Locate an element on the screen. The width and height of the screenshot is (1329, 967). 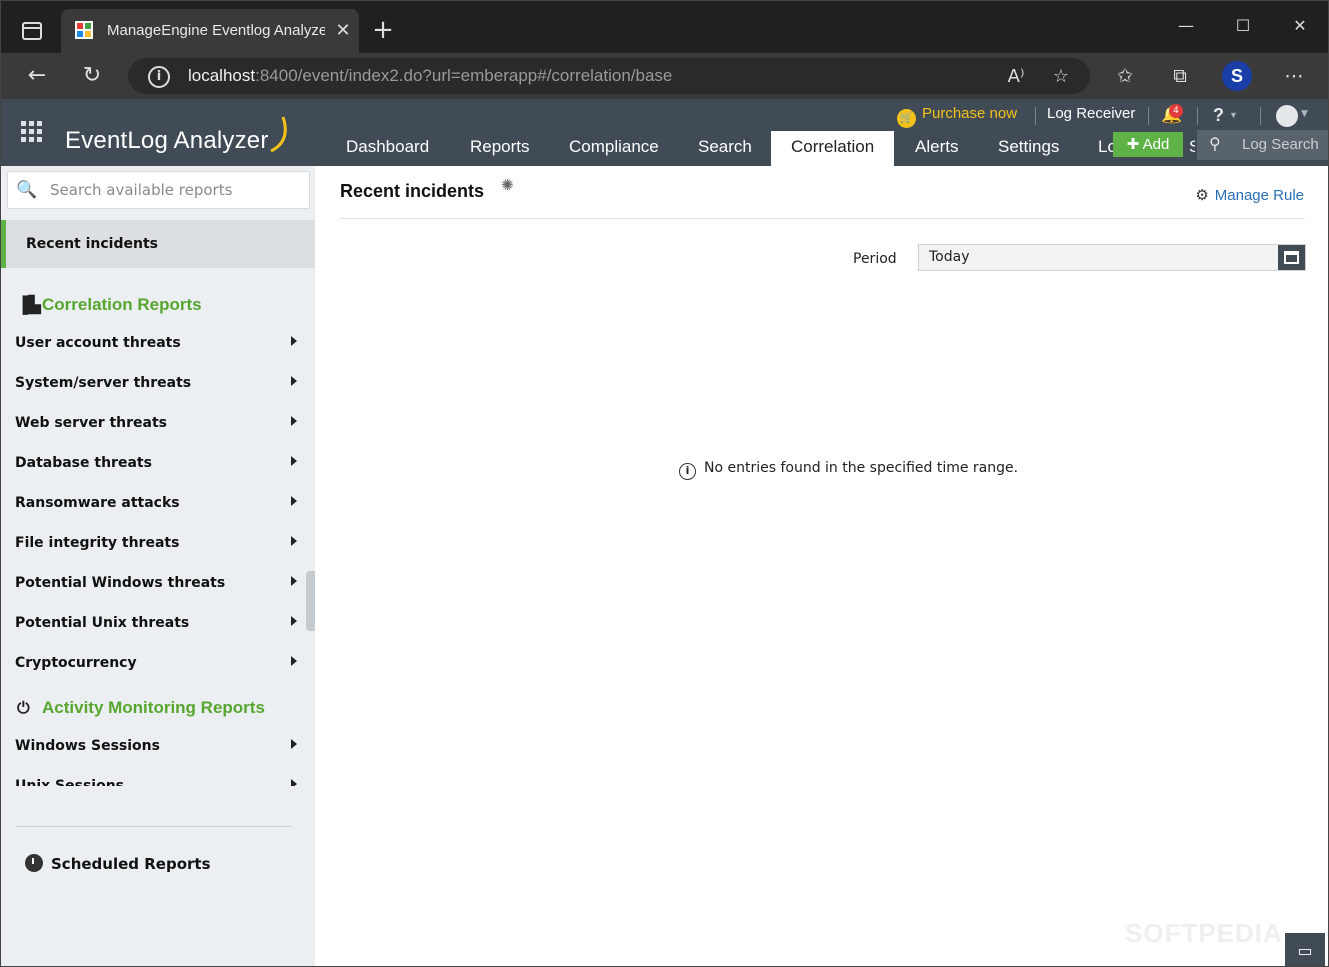
period-value: Today is located at coordinates (949, 257).